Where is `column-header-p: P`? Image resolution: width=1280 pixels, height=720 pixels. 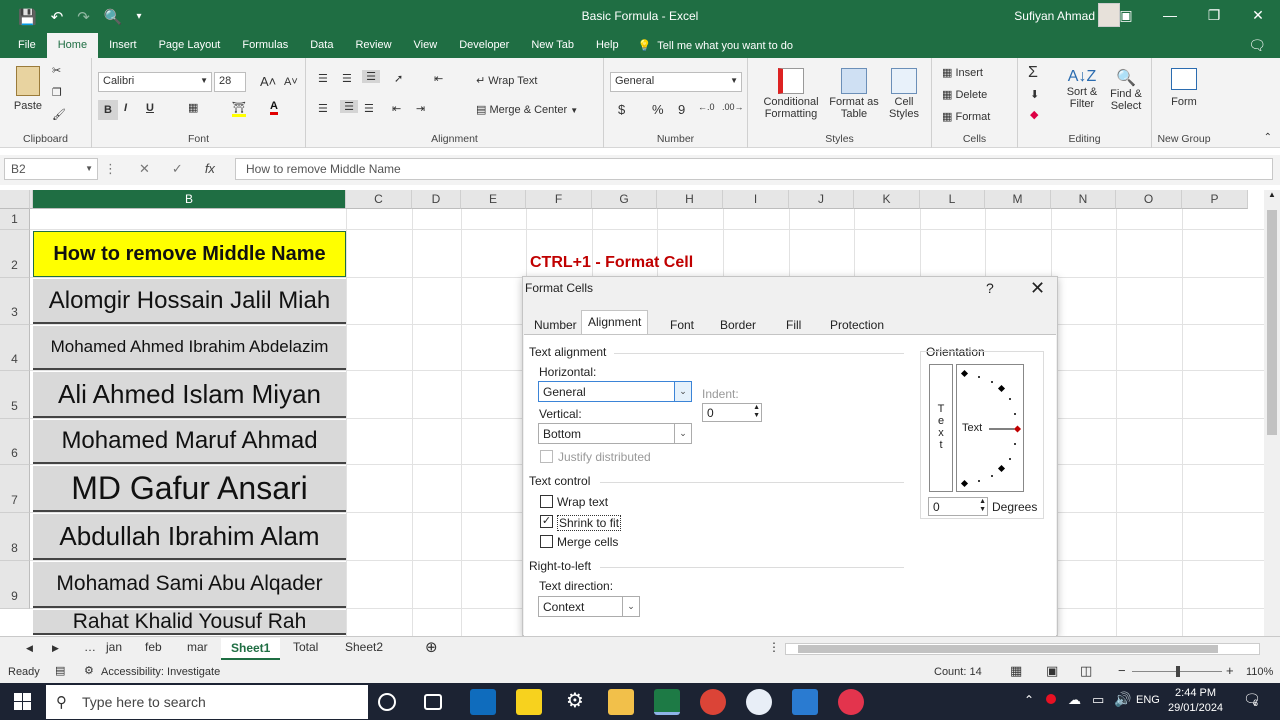
column-header-p: P is located at coordinates (1215, 199).